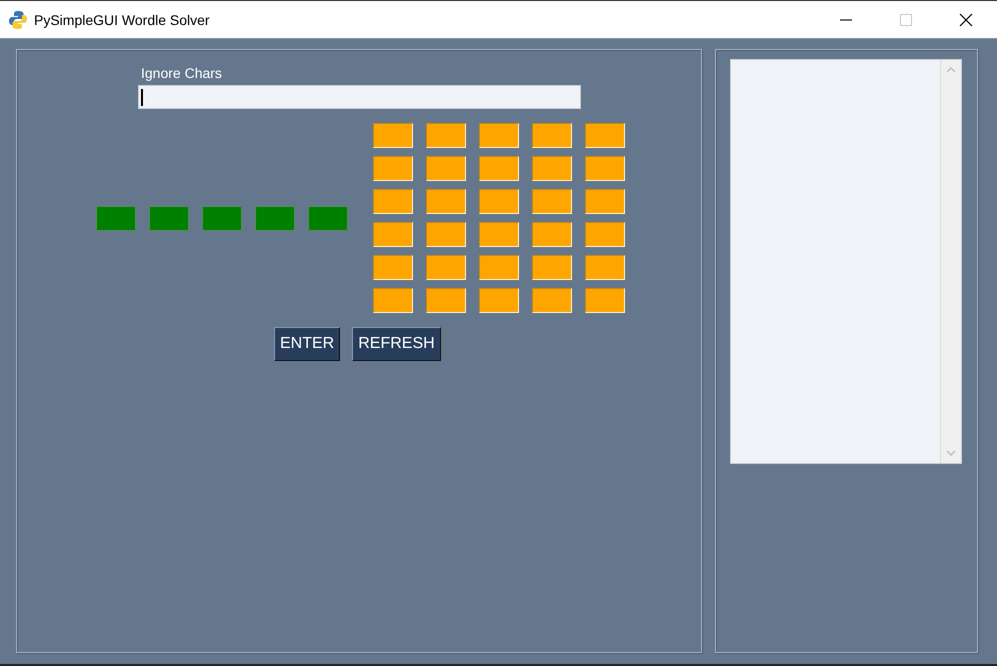 This screenshot has height=666, width=997. I want to click on scroll-up-icon, so click(951, 70).